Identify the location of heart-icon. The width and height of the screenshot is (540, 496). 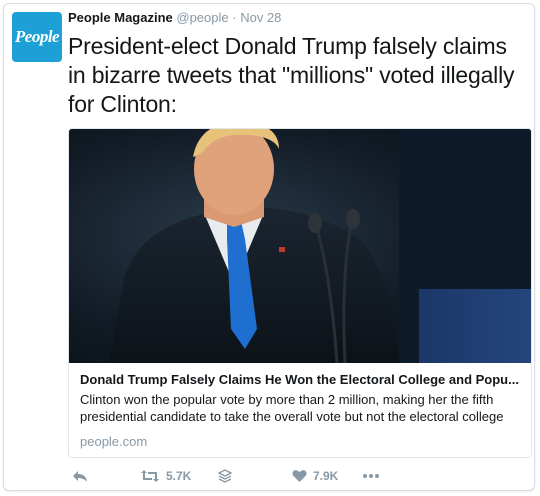
(299, 476).